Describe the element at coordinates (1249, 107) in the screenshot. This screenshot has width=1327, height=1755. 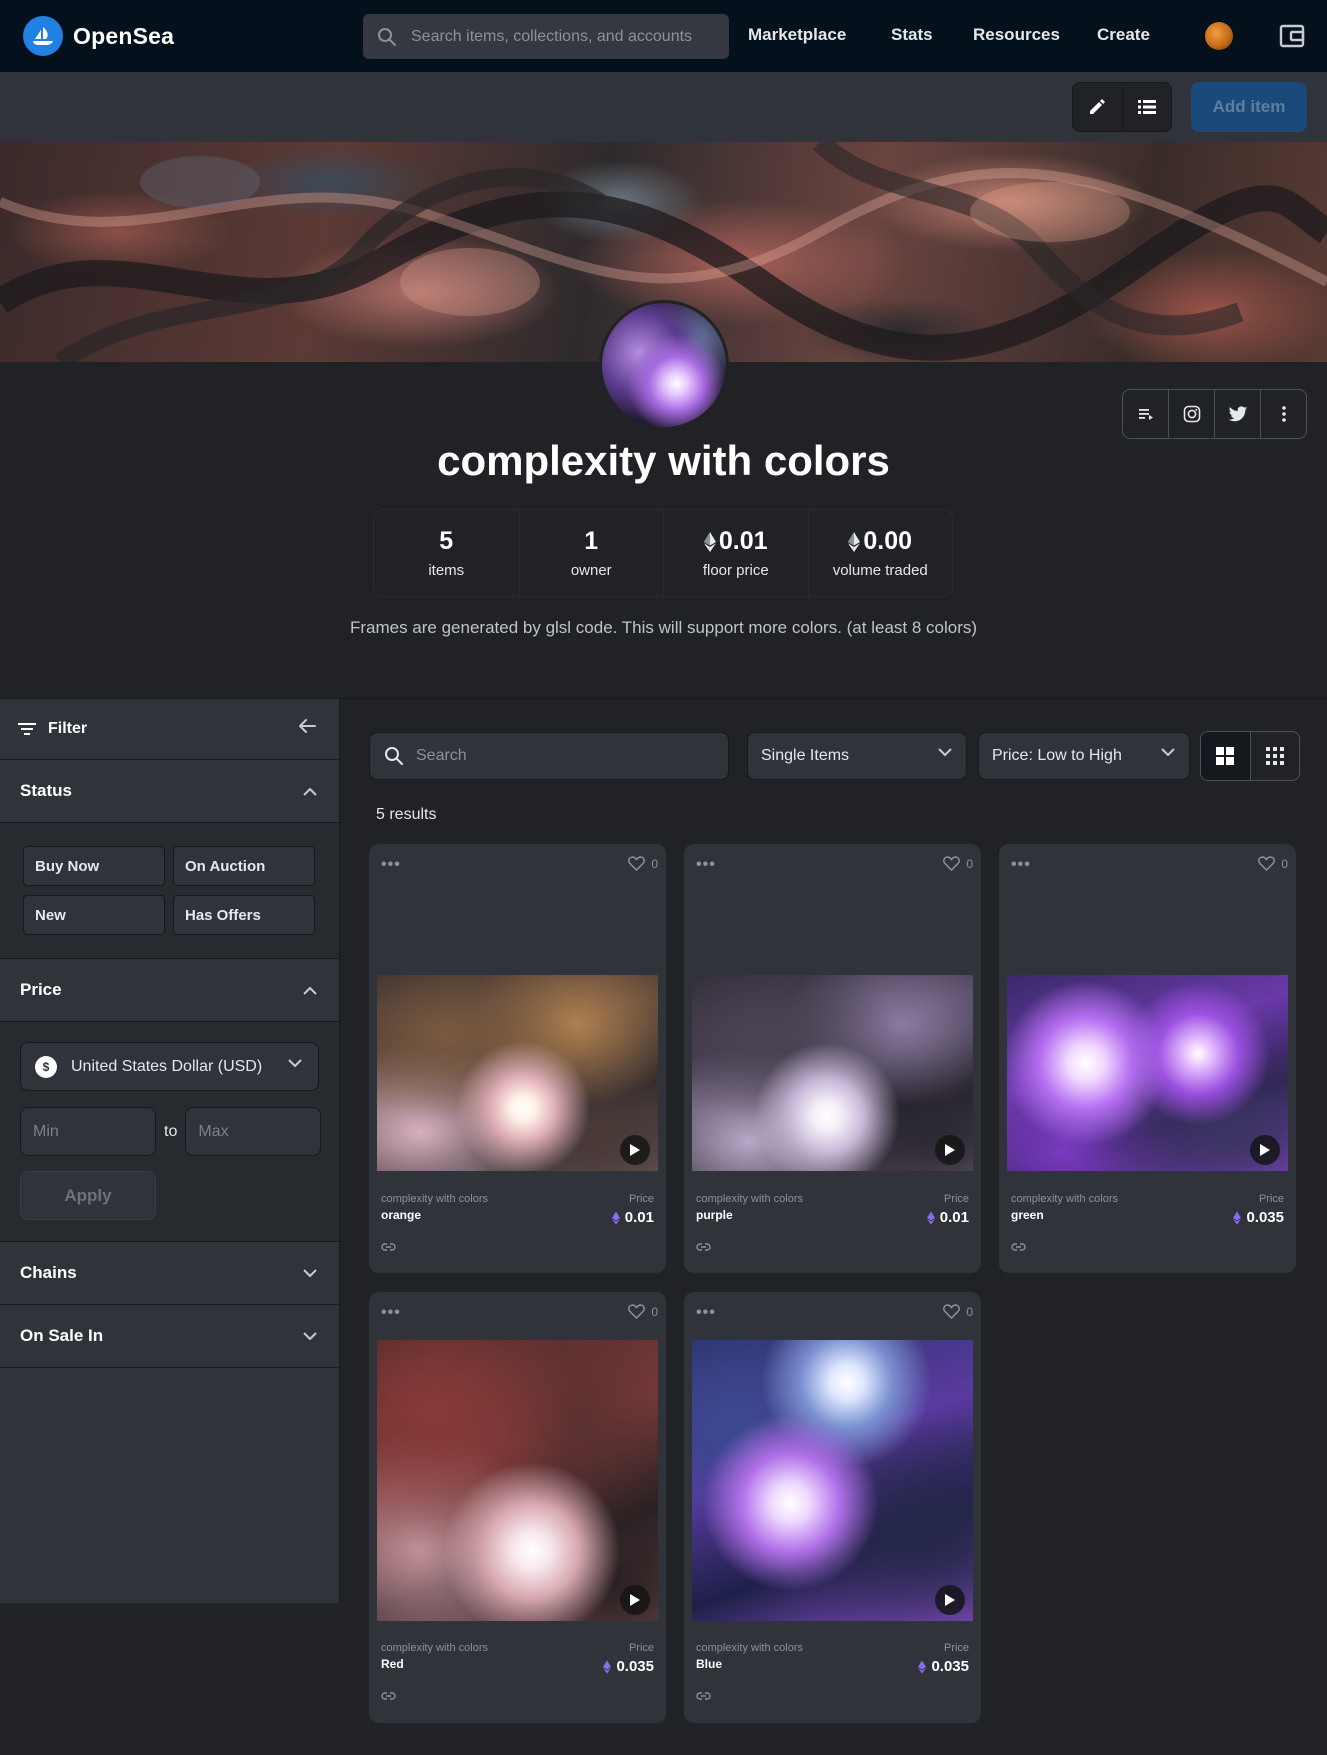
I see `add-item-button: Add item` at that location.